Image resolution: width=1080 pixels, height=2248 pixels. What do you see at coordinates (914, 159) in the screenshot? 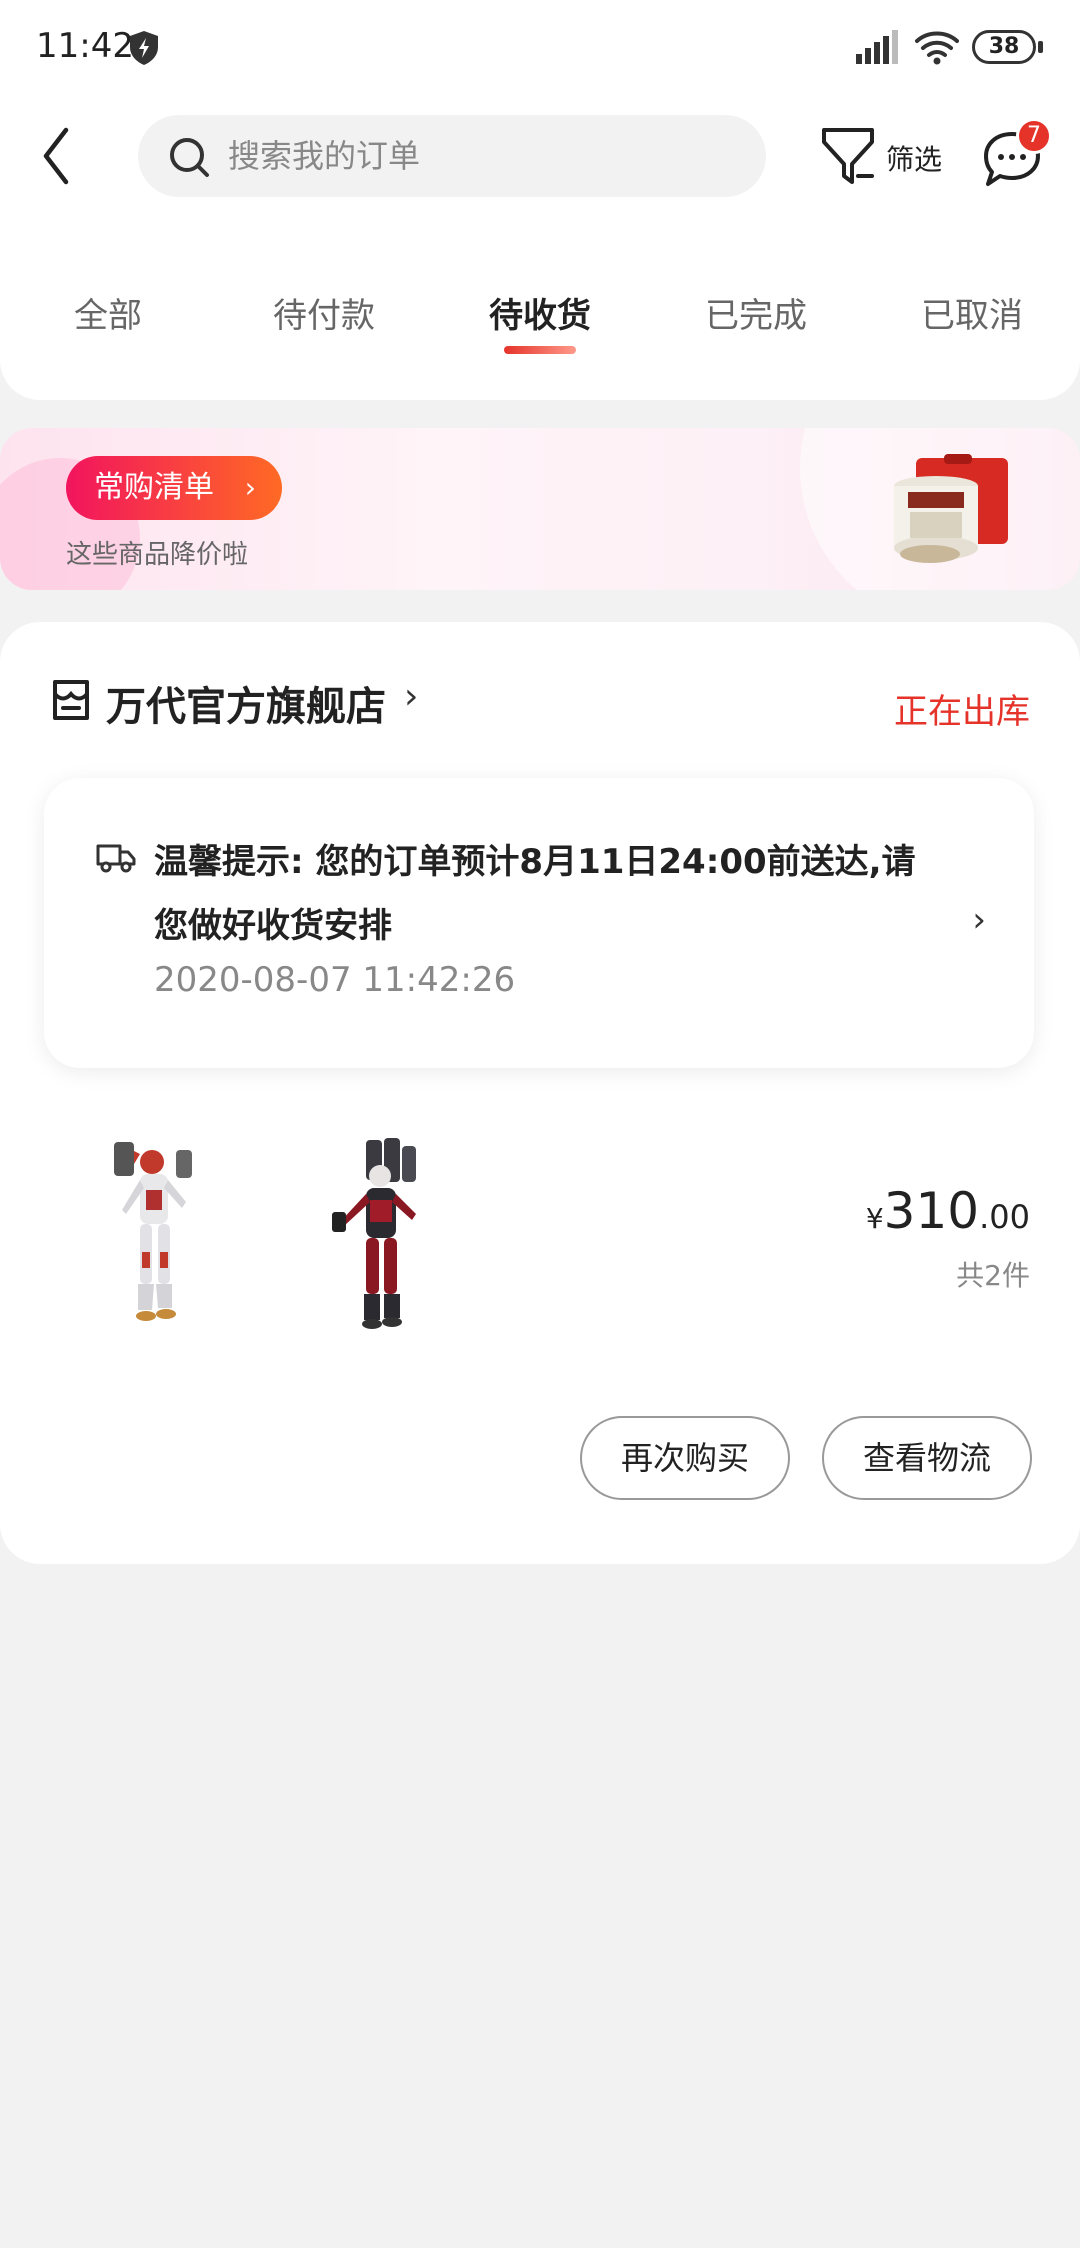
I see `filter-label: 筛选` at bounding box center [914, 159].